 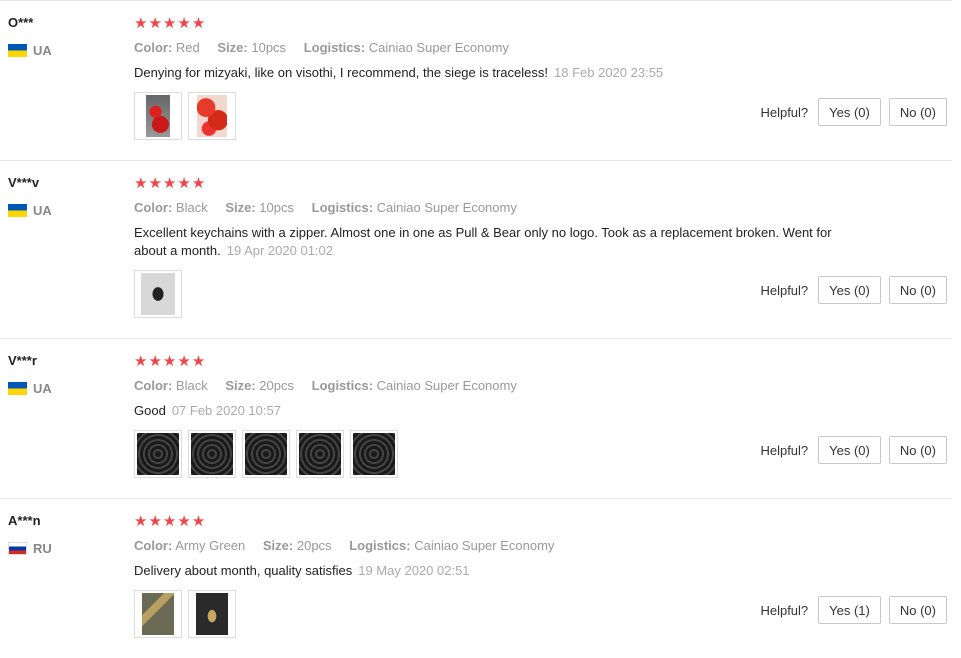 I want to click on color-value: Red, so click(x=187, y=47).